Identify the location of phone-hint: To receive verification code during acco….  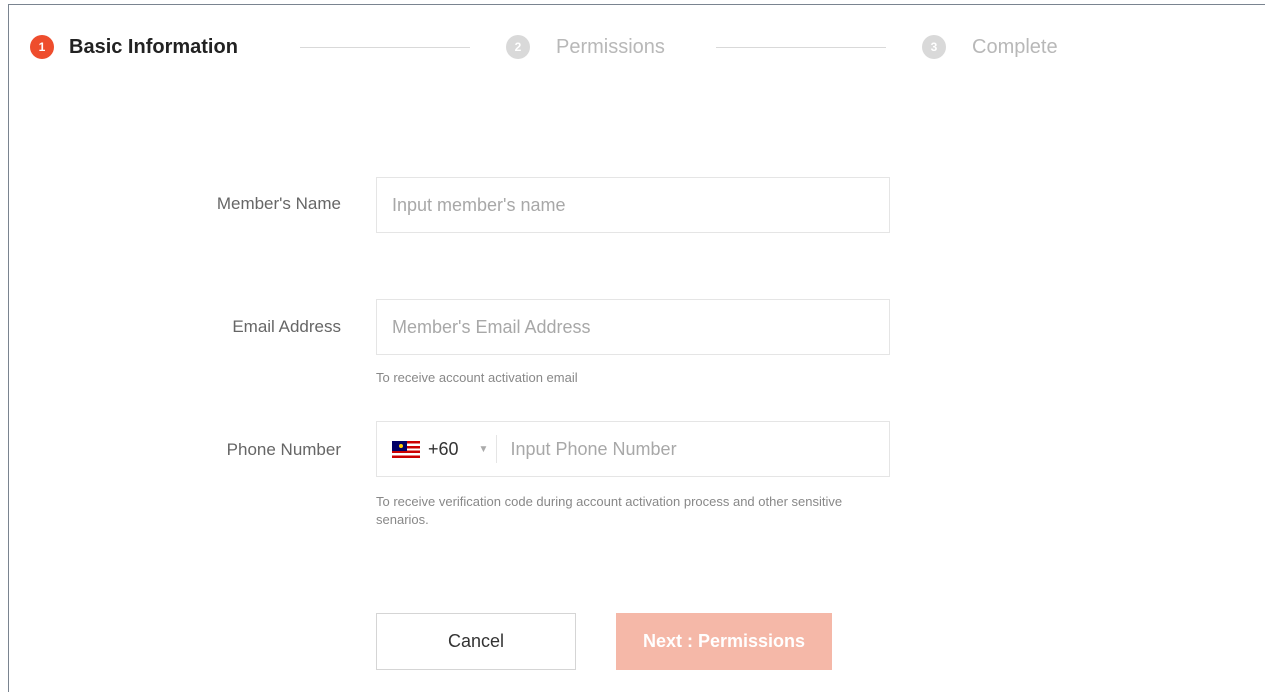
(609, 510).